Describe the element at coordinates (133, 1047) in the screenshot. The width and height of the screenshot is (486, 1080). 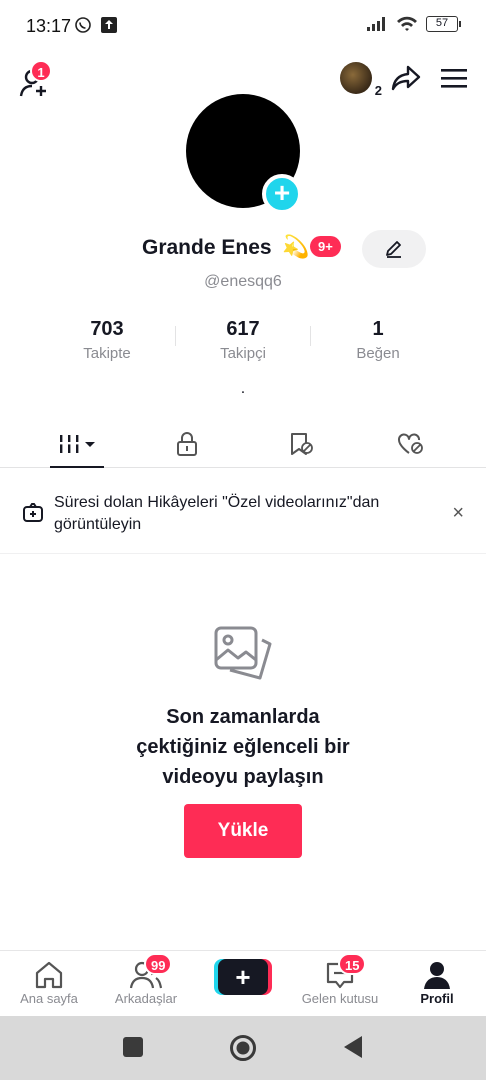
I see `recents-button` at that location.